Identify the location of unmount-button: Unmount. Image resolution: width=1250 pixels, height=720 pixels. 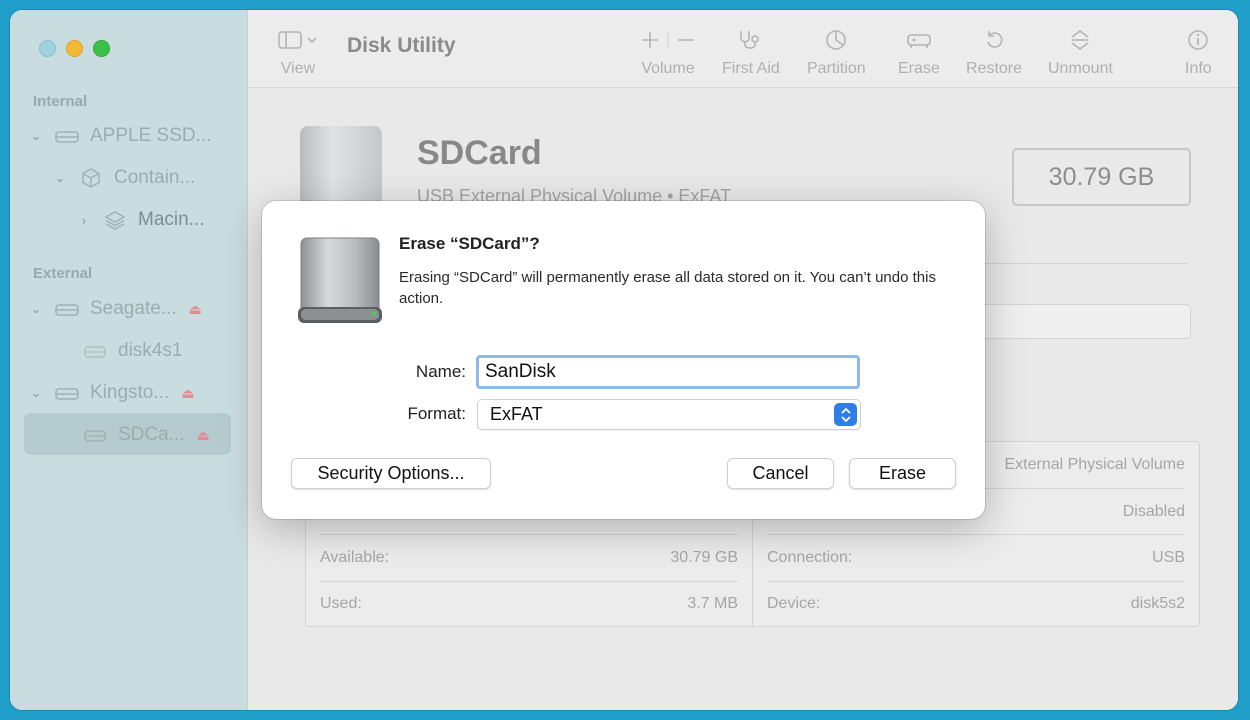
(1080, 52).